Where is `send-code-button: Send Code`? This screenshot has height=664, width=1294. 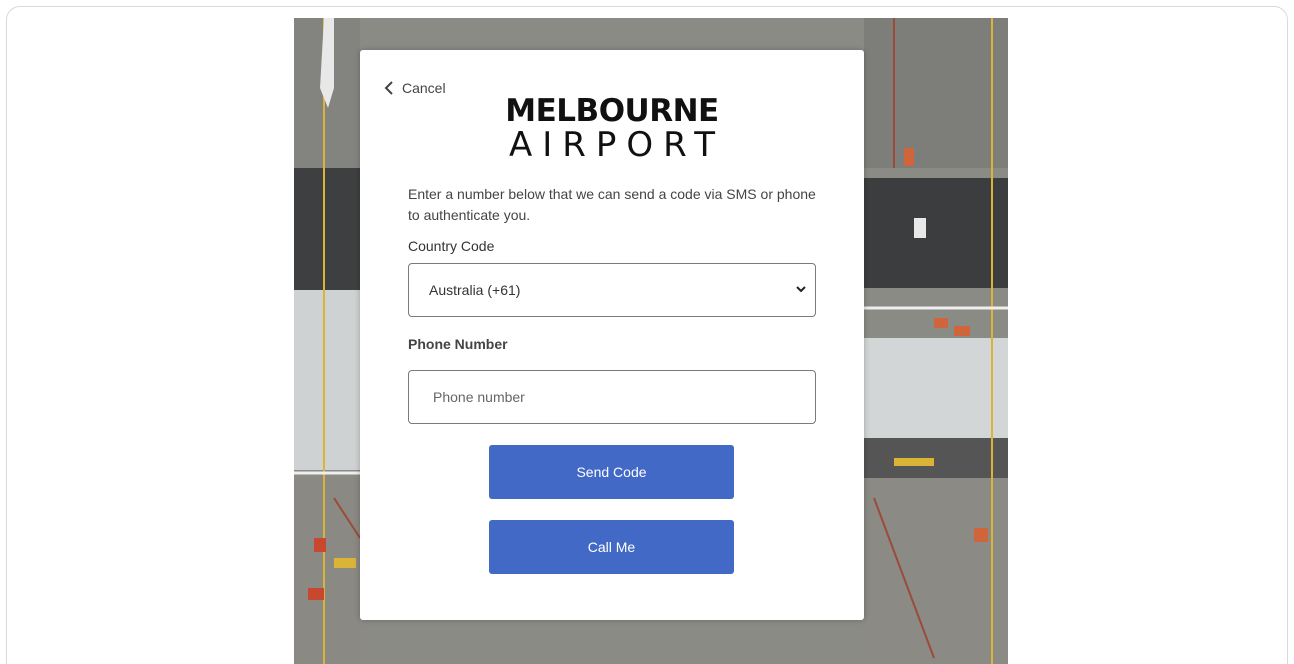
send-code-button: Send Code is located at coordinates (611, 472).